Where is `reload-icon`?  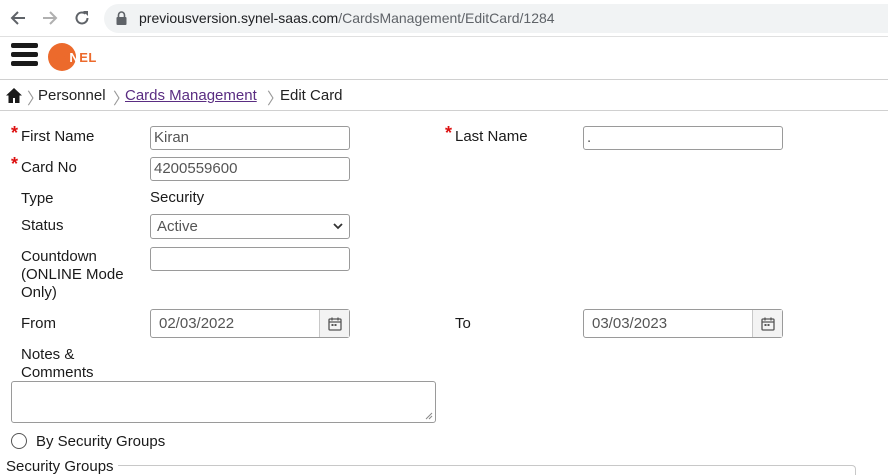
reload-icon is located at coordinates (82, 18).